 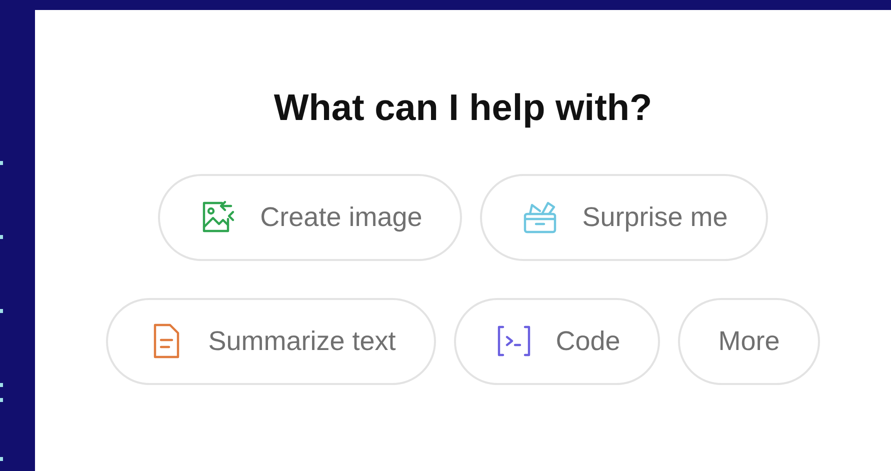 I want to click on suggestion-button: Code, so click(x=557, y=341).